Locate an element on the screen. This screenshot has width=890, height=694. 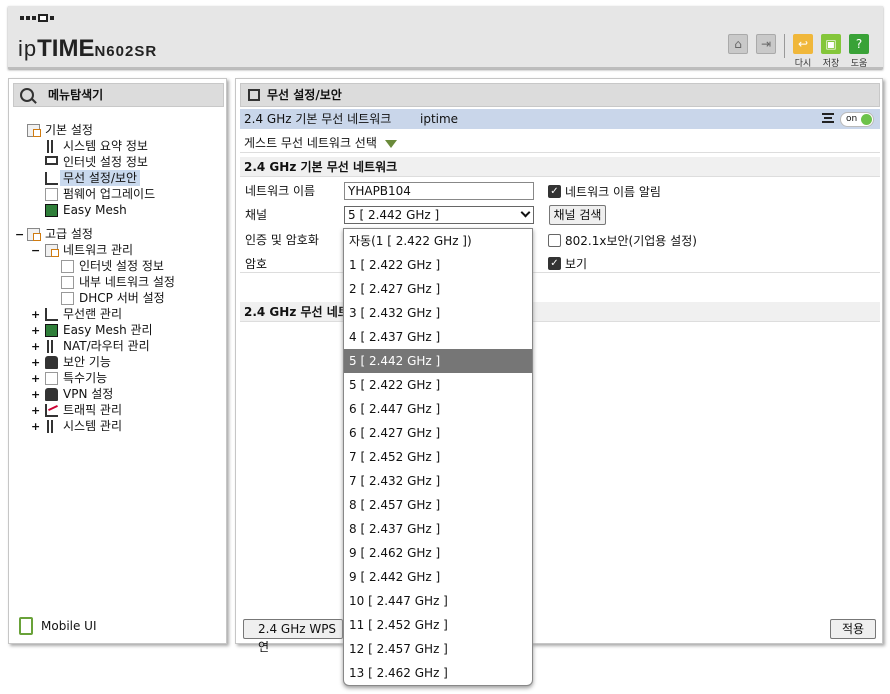
system-icon is located at coordinates (51, 426).